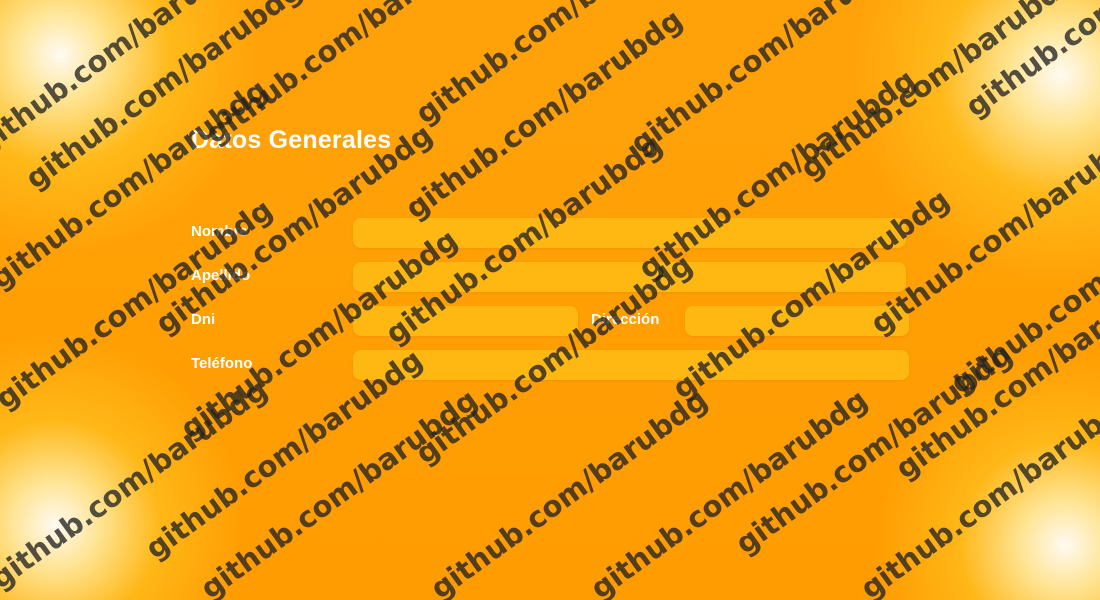 The width and height of the screenshot is (1100, 600). Describe the element at coordinates (219, 231) in the screenshot. I see `nombre-label: Nombre` at that location.